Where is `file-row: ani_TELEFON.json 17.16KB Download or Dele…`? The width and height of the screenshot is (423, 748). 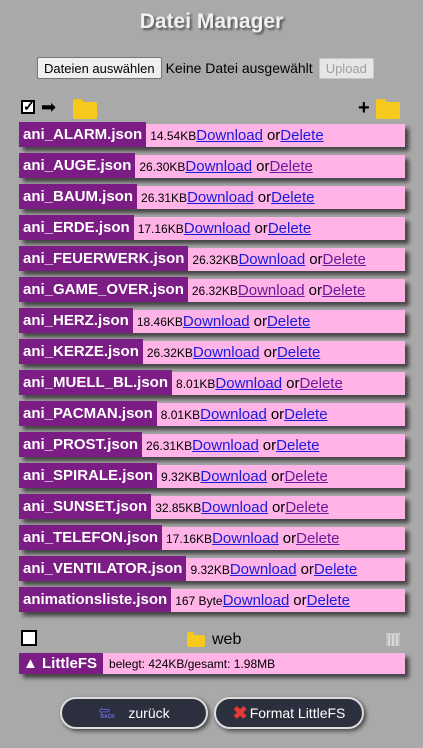 file-row: ani_TELEFON.json 17.16KB Download or Dele… is located at coordinates (213, 540).